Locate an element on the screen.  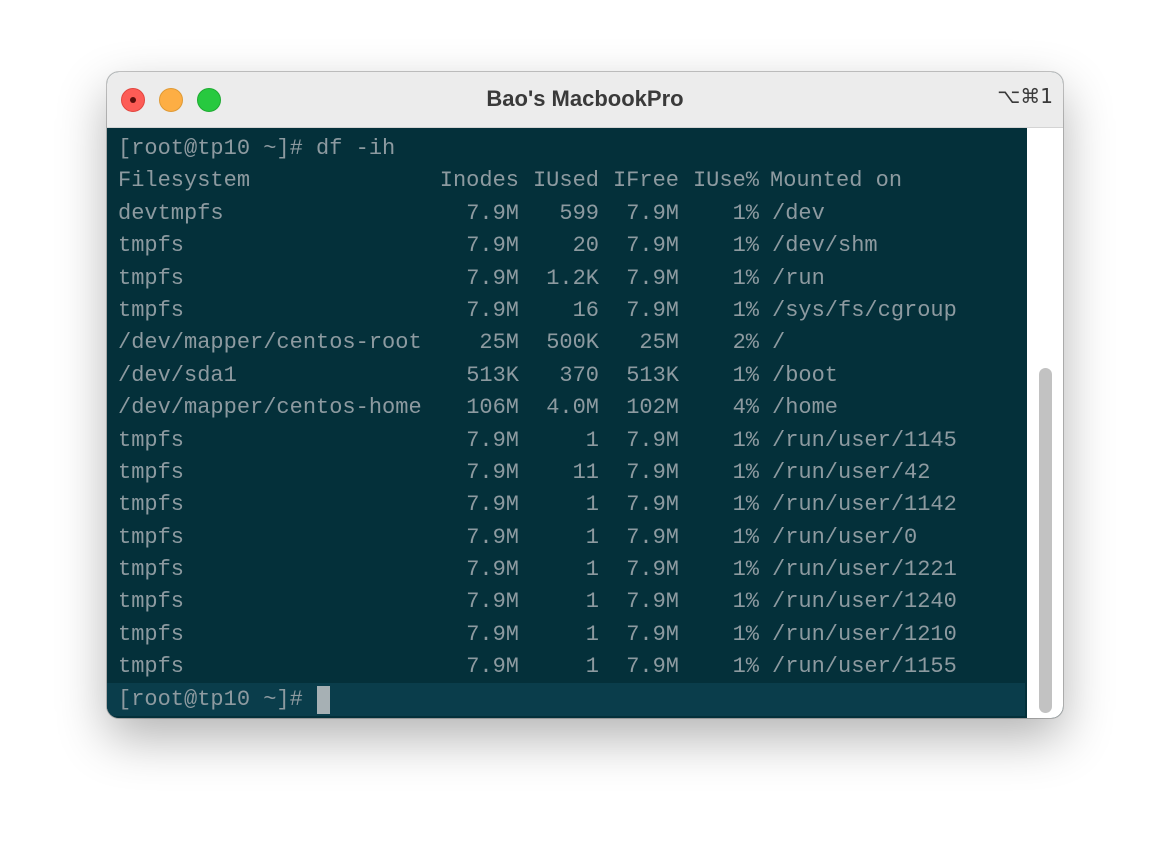
cell-mounted-on: /run/user/0 is located at coordinates (845, 537).